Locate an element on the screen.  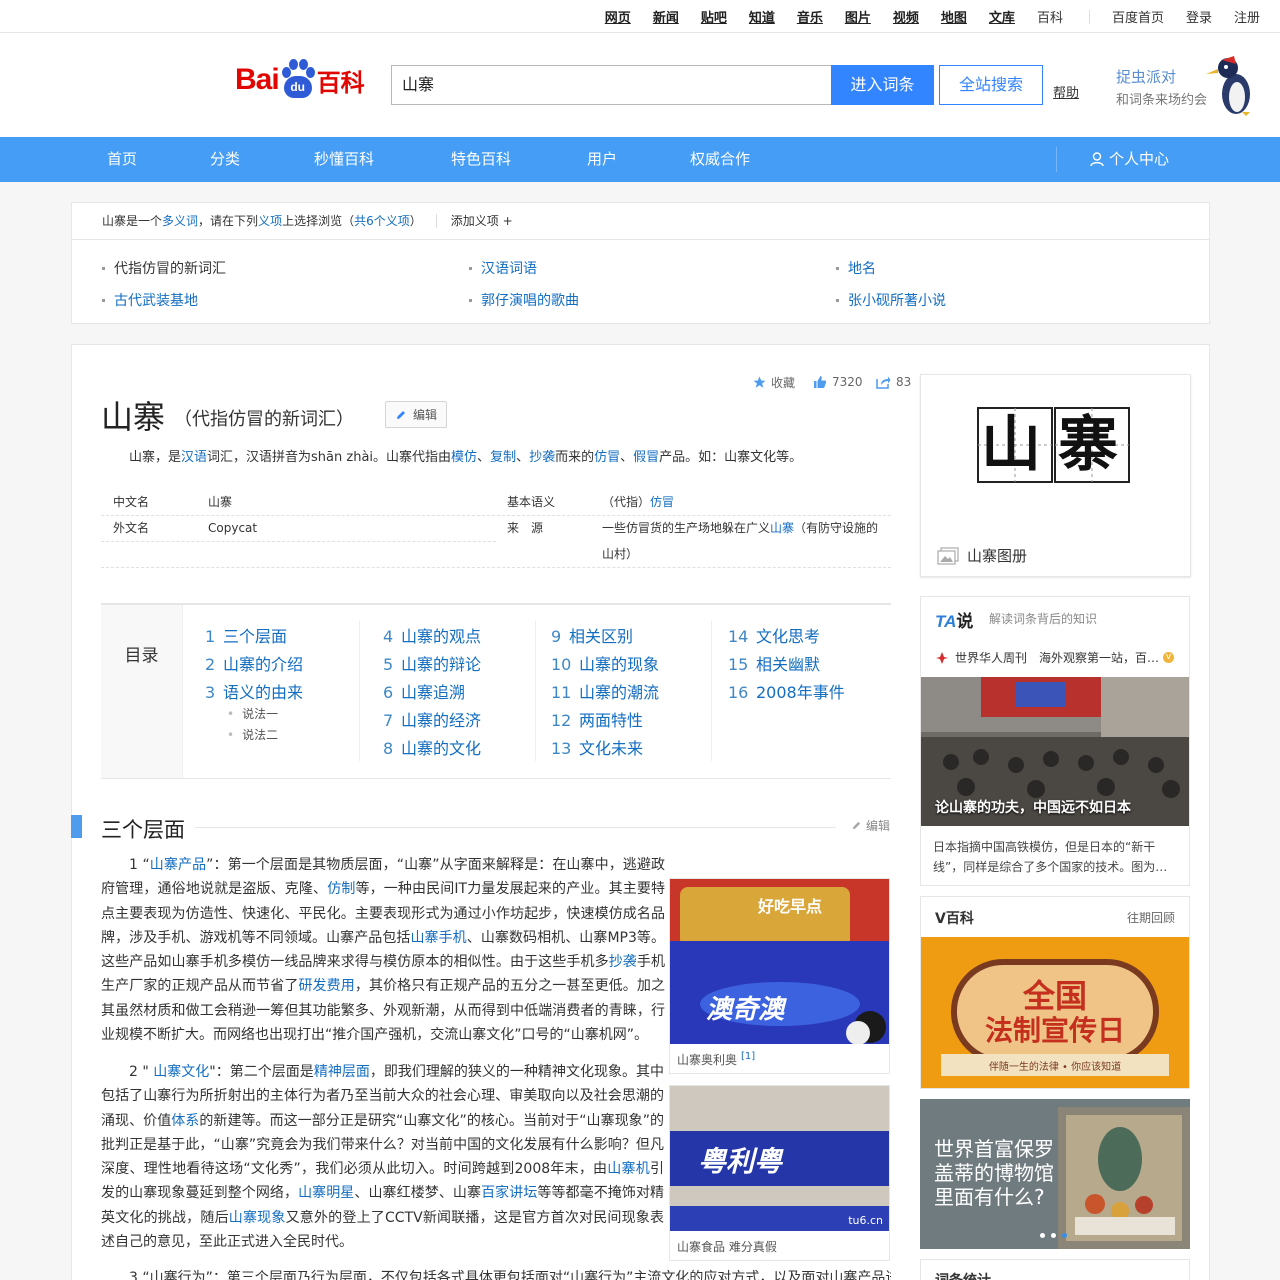
toc-item: 1 三个层面 is located at coordinates (246, 635).